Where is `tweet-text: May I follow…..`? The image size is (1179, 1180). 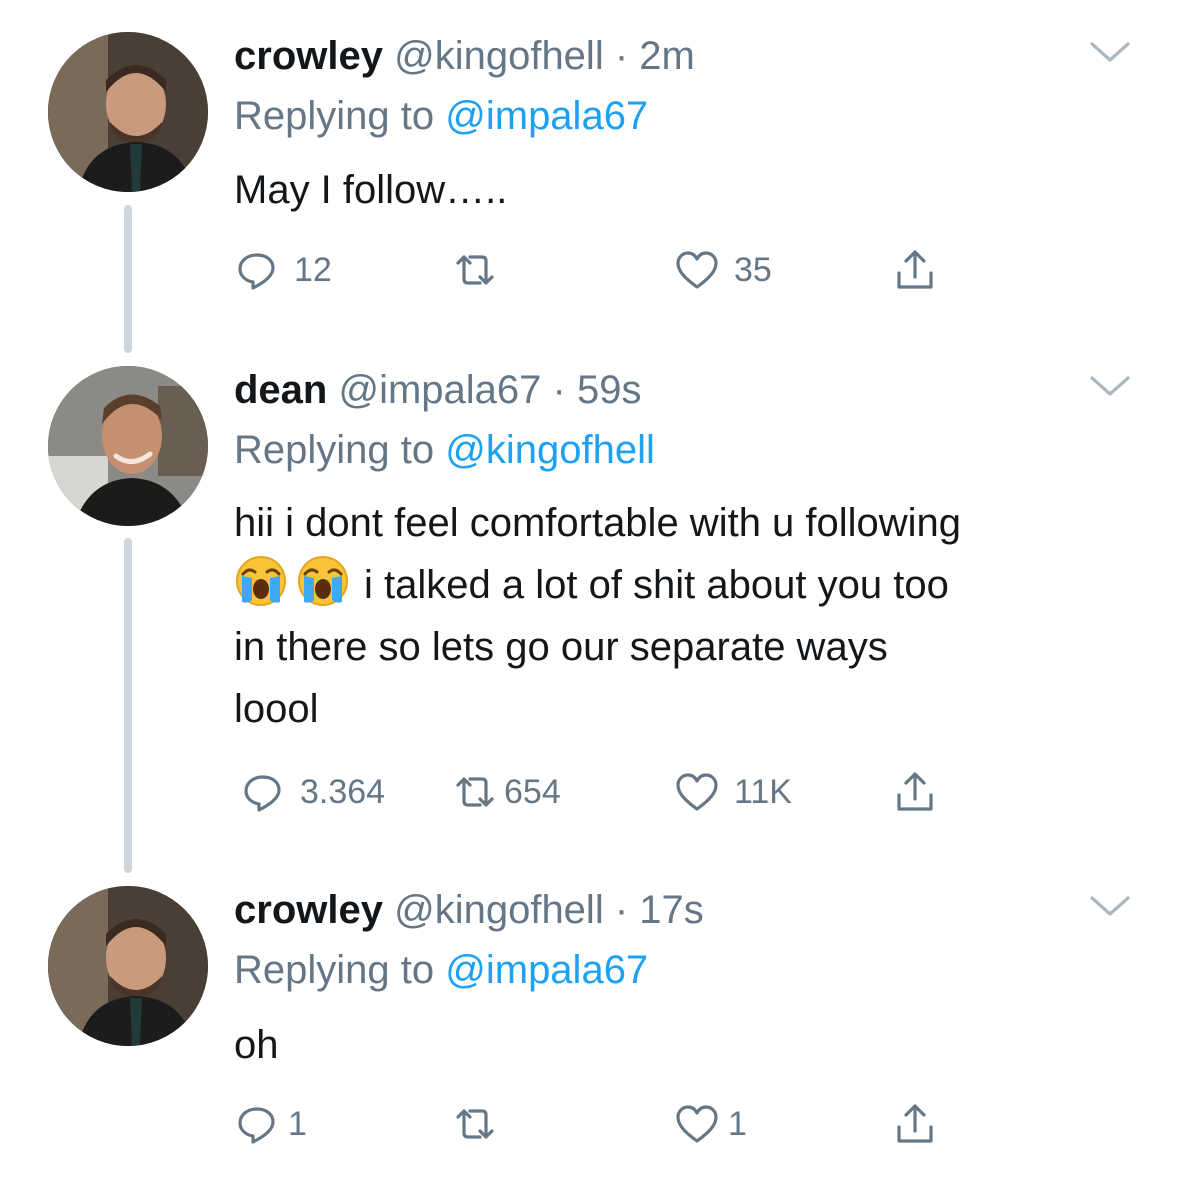 tweet-text: May I follow….. is located at coordinates (684, 190).